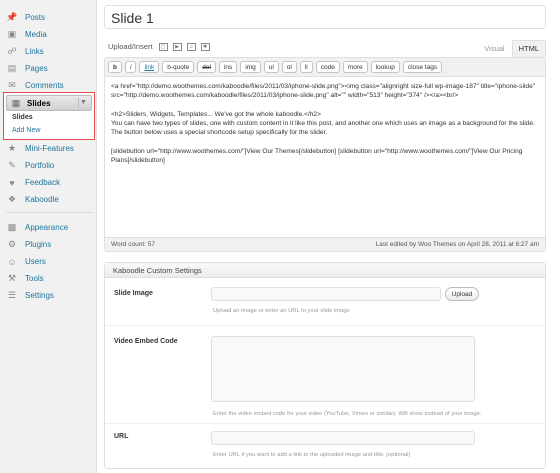  I want to click on slide-image-input, so click(326, 294).